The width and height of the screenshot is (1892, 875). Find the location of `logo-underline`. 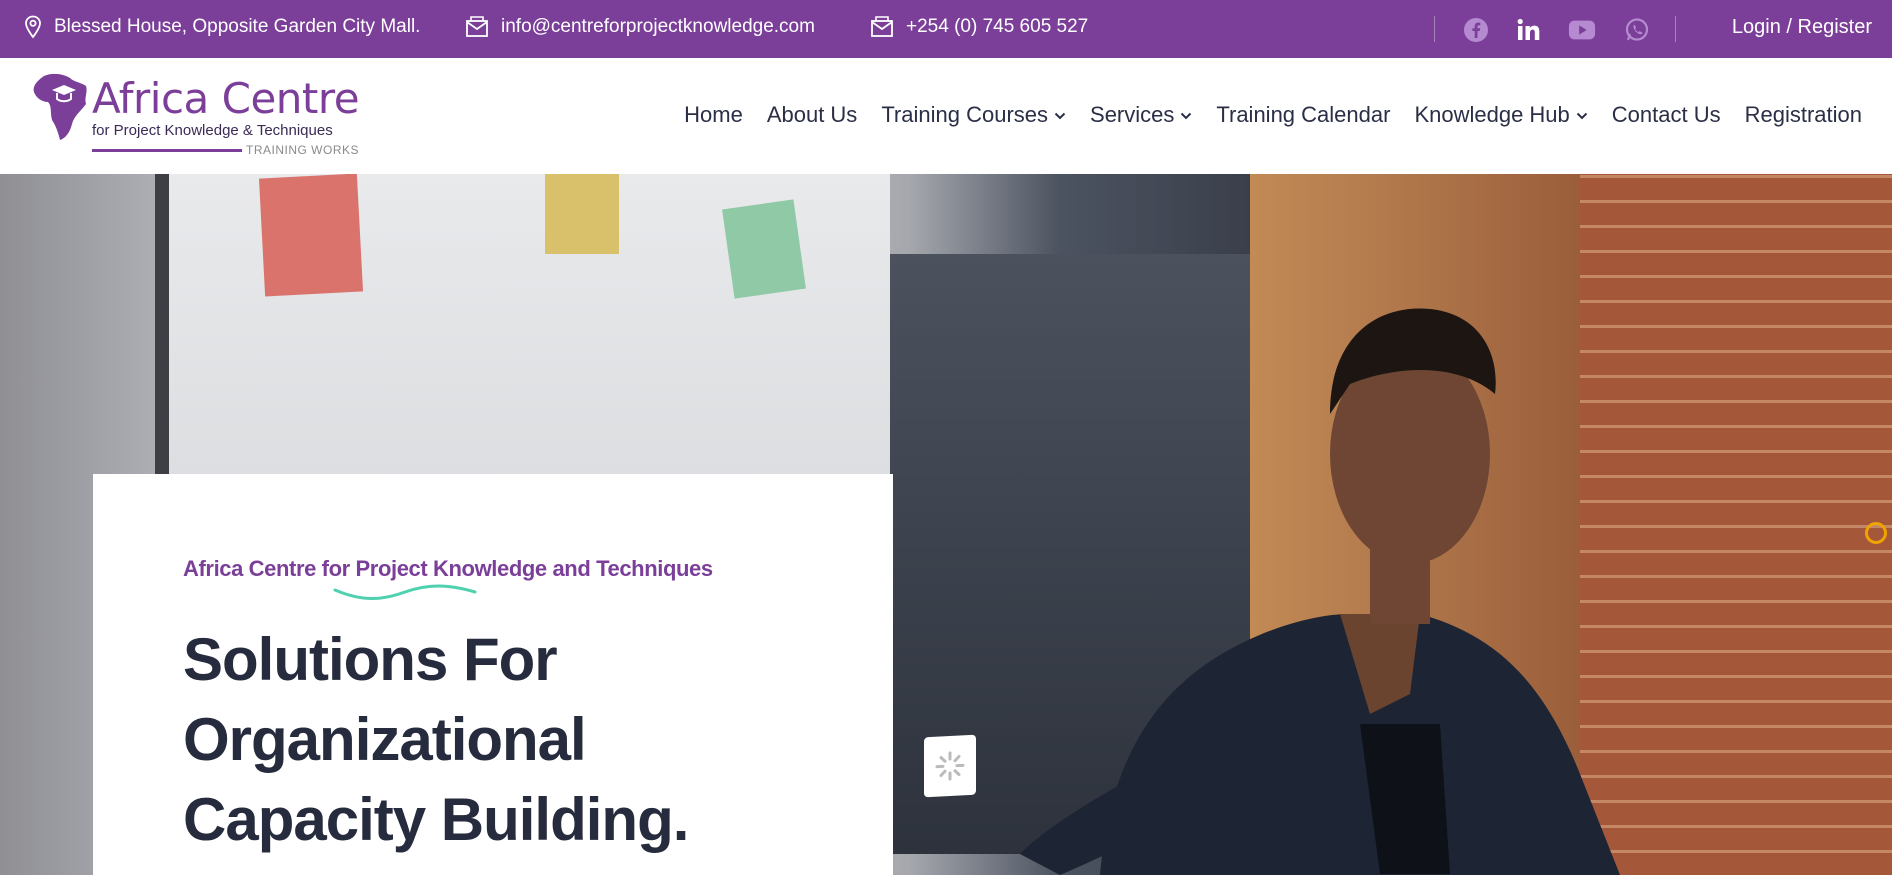

logo-underline is located at coordinates (167, 150).